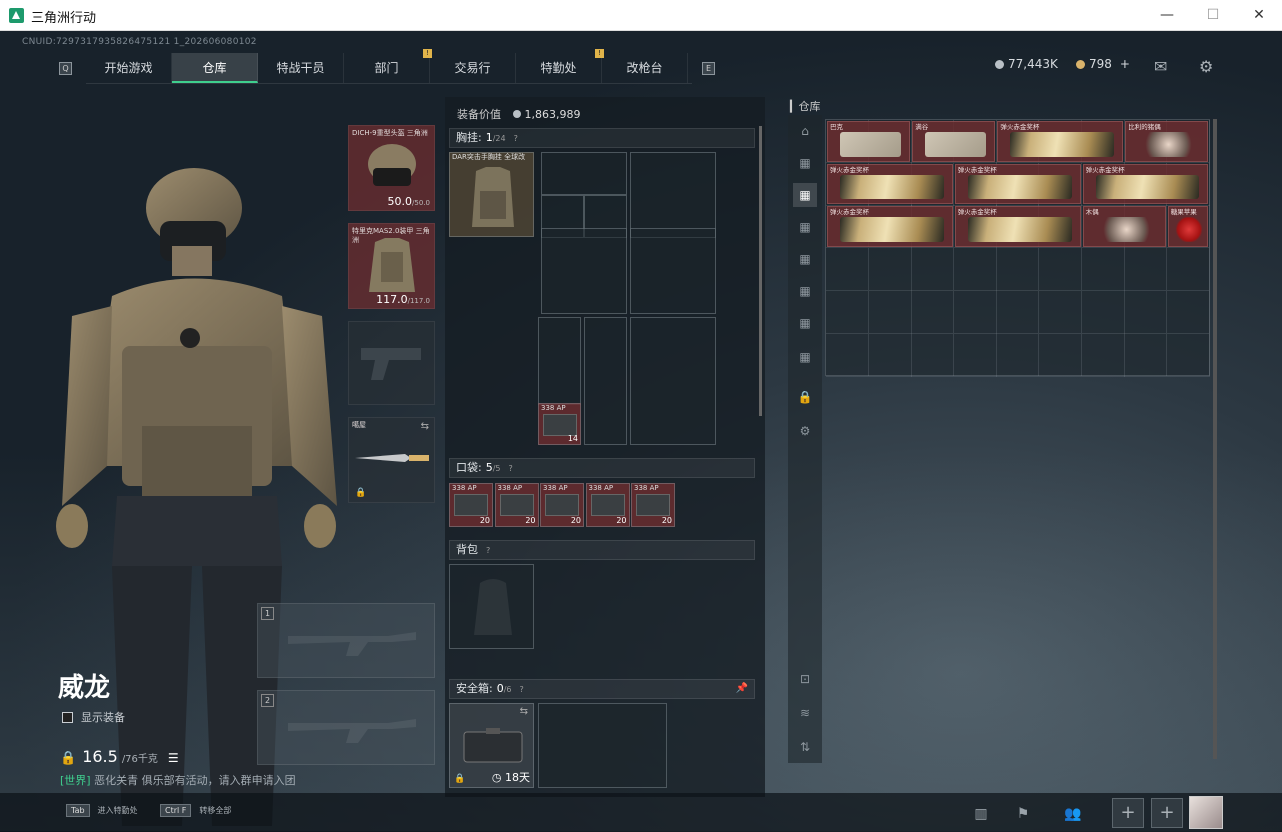 The image size is (1282, 832). What do you see at coordinates (1213, 15) in the screenshot?
I see `maximize-button: ☐` at bounding box center [1213, 15].